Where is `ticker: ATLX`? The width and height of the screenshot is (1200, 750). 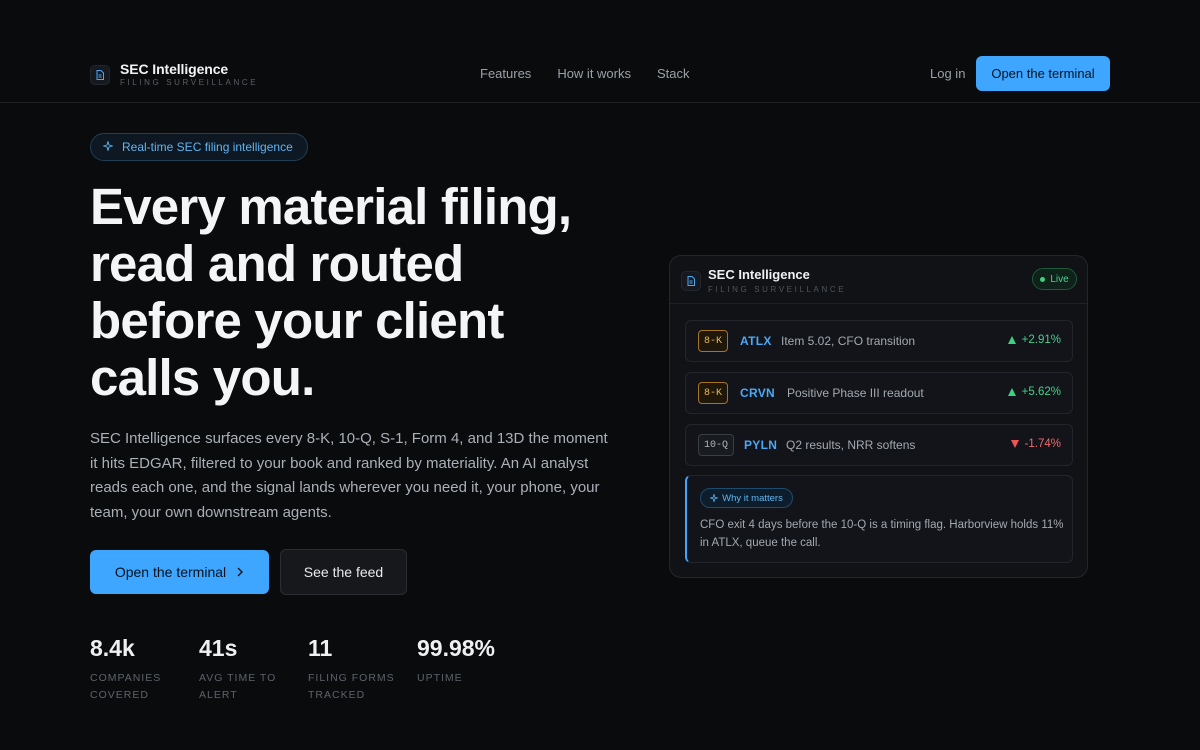
ticker: ATLX is located at coordinates (756, 341).